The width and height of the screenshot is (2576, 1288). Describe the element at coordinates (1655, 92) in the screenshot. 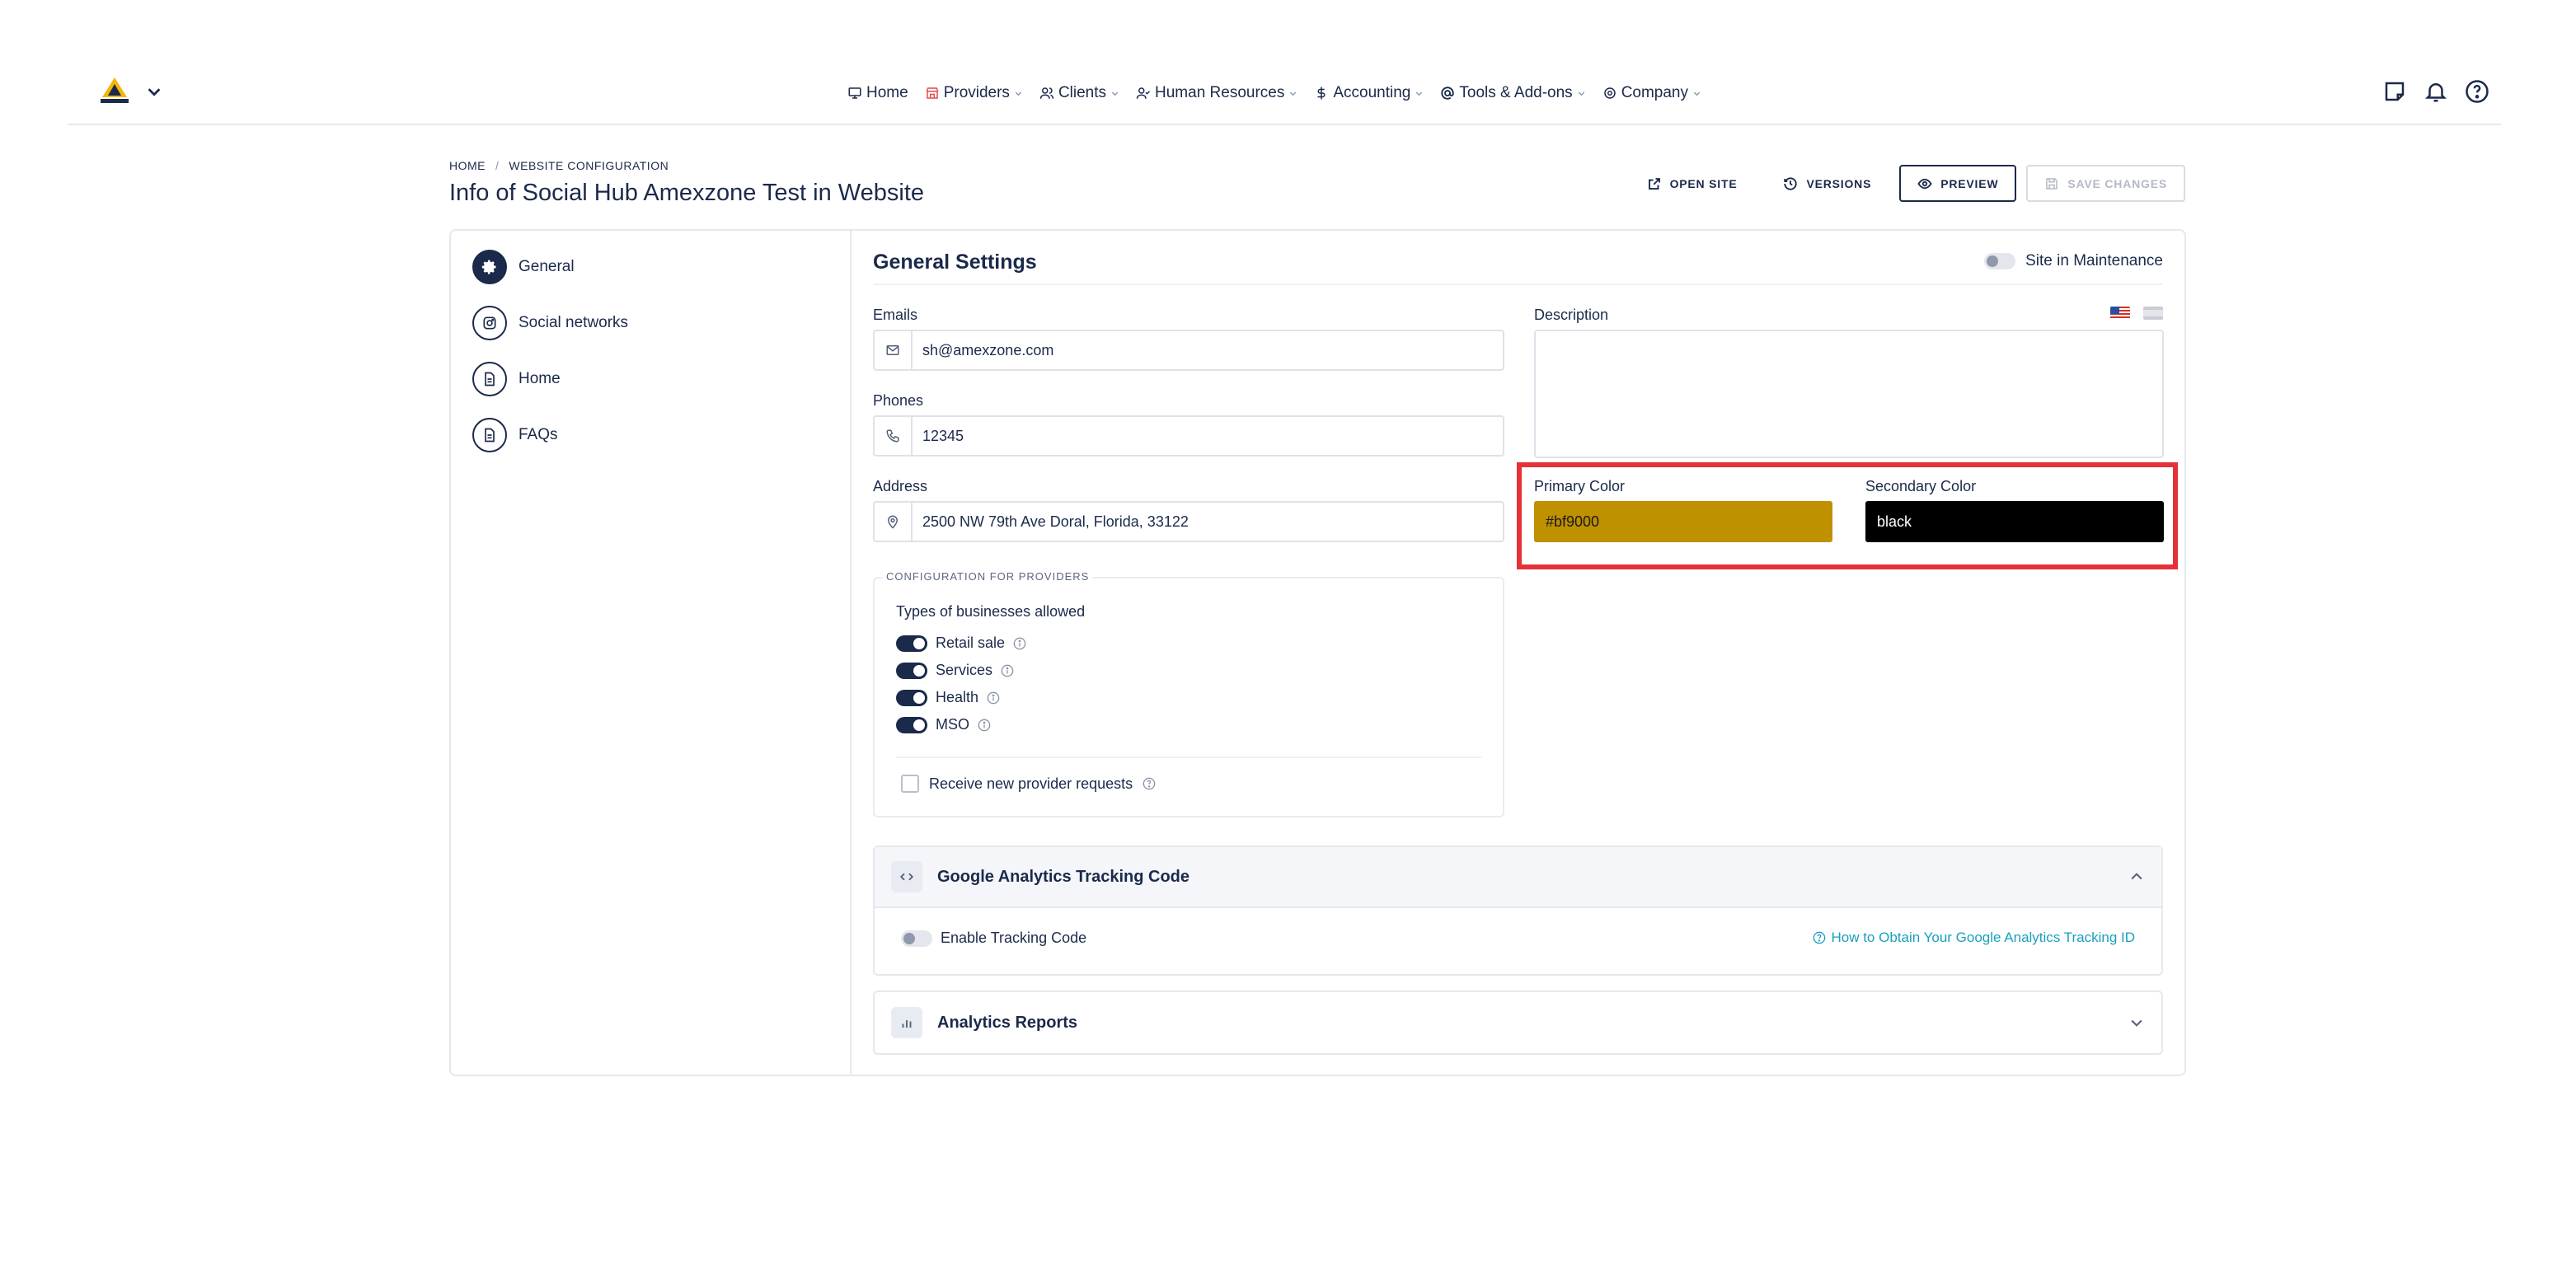

I see `nav-label: Company` at that location.